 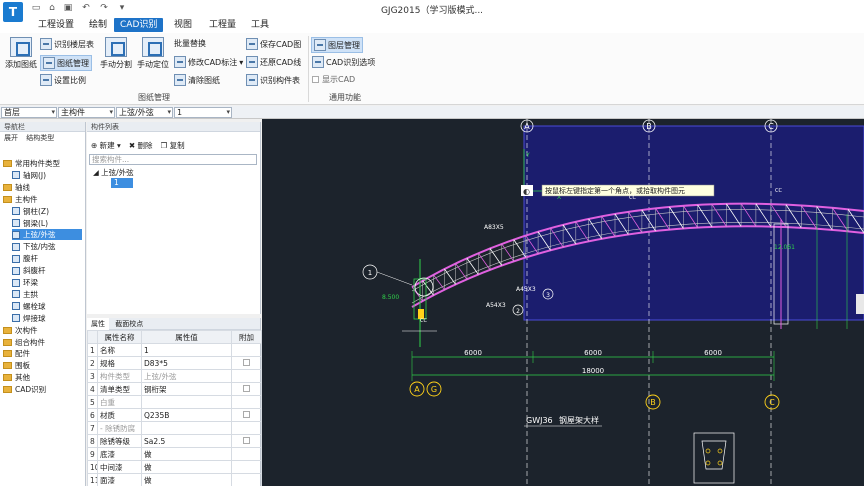 I want to click on property-row: 10中间漆做, so click(x=174, y=467).